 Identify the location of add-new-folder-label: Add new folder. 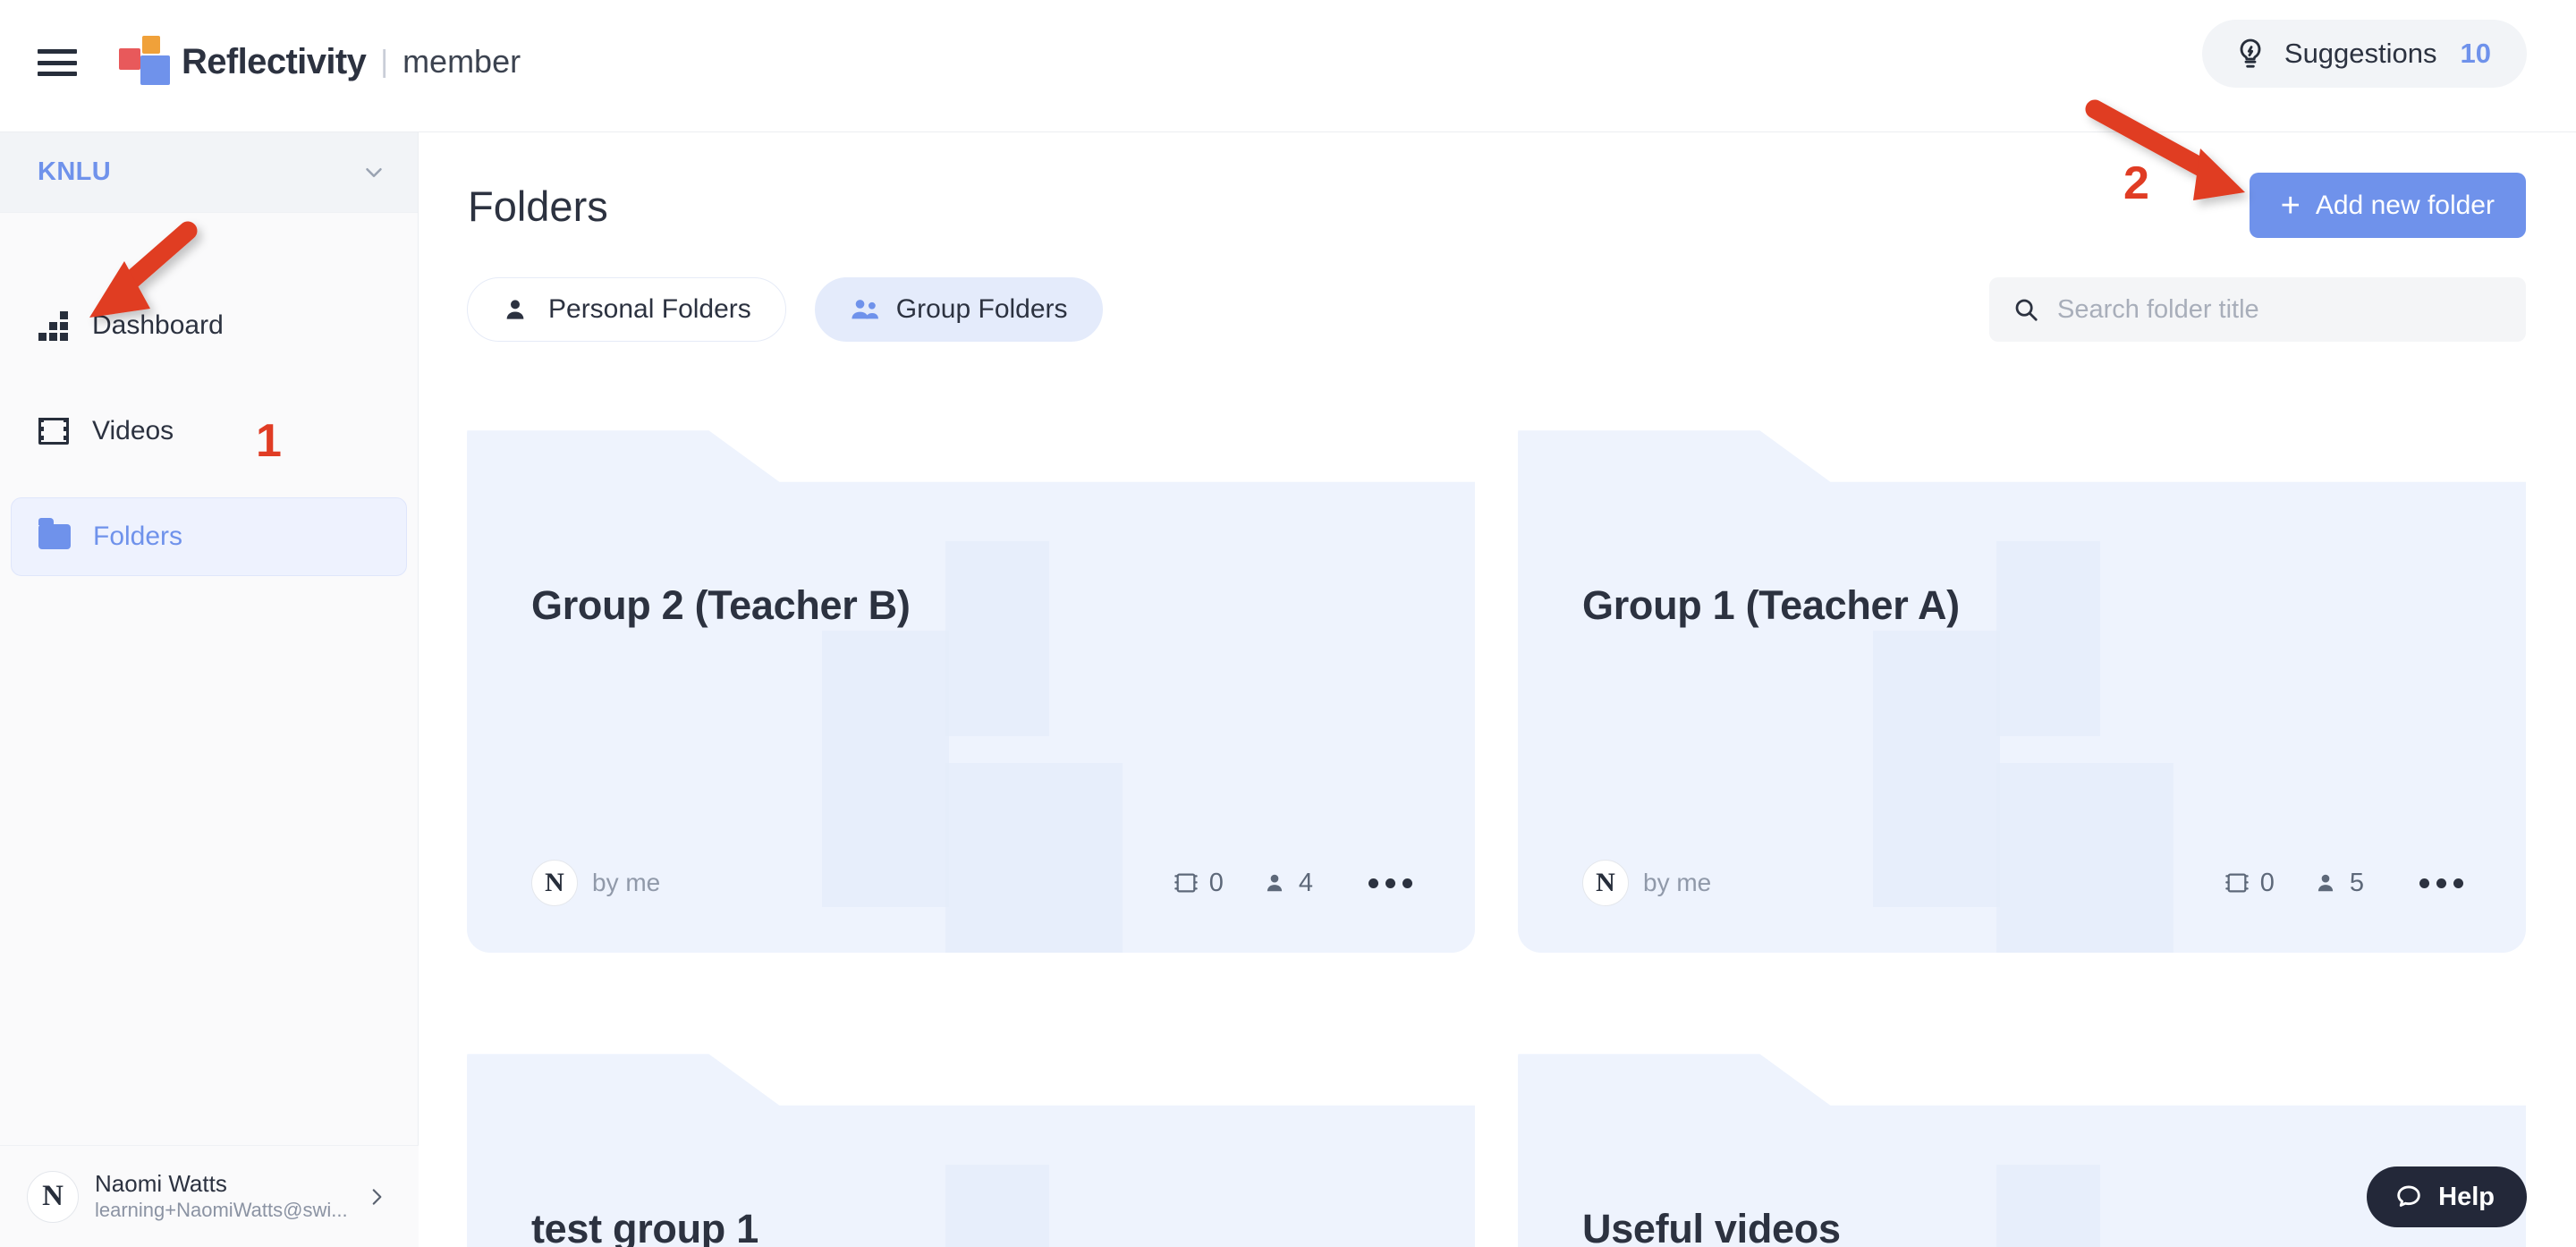
(2405, 205).